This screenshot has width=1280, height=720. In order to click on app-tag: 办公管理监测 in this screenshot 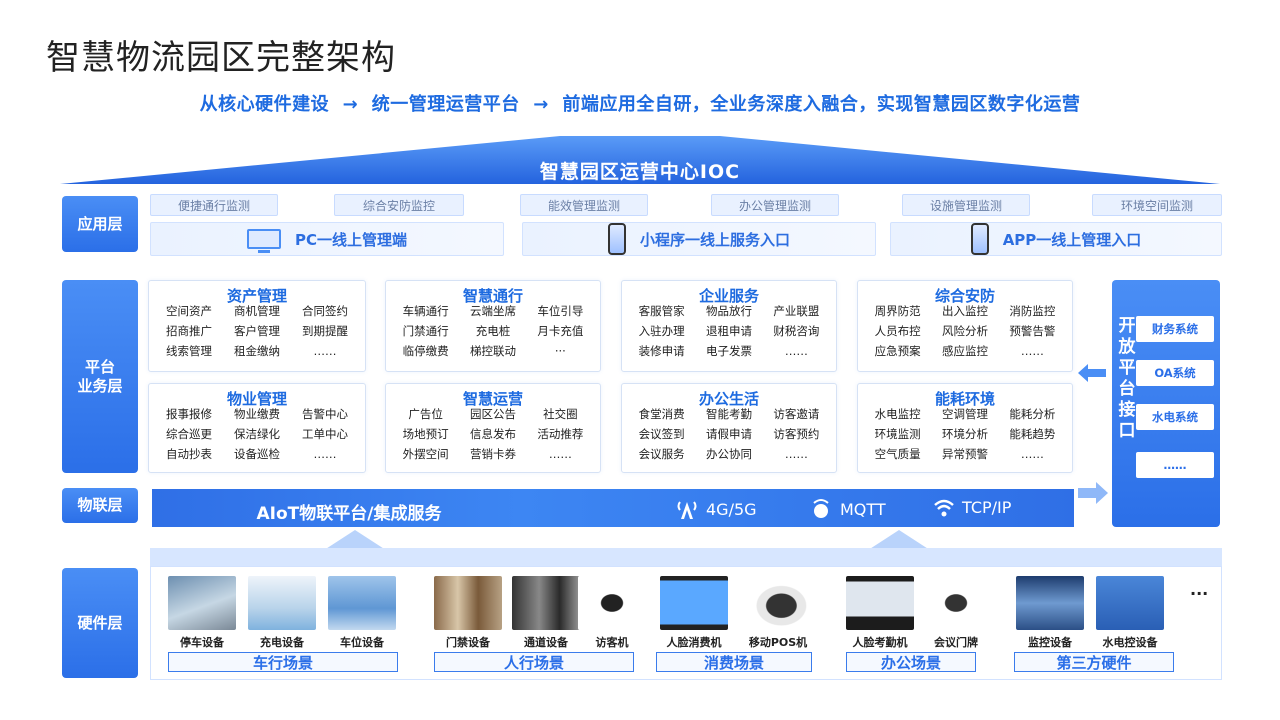, I will do `click(775, 205)`.